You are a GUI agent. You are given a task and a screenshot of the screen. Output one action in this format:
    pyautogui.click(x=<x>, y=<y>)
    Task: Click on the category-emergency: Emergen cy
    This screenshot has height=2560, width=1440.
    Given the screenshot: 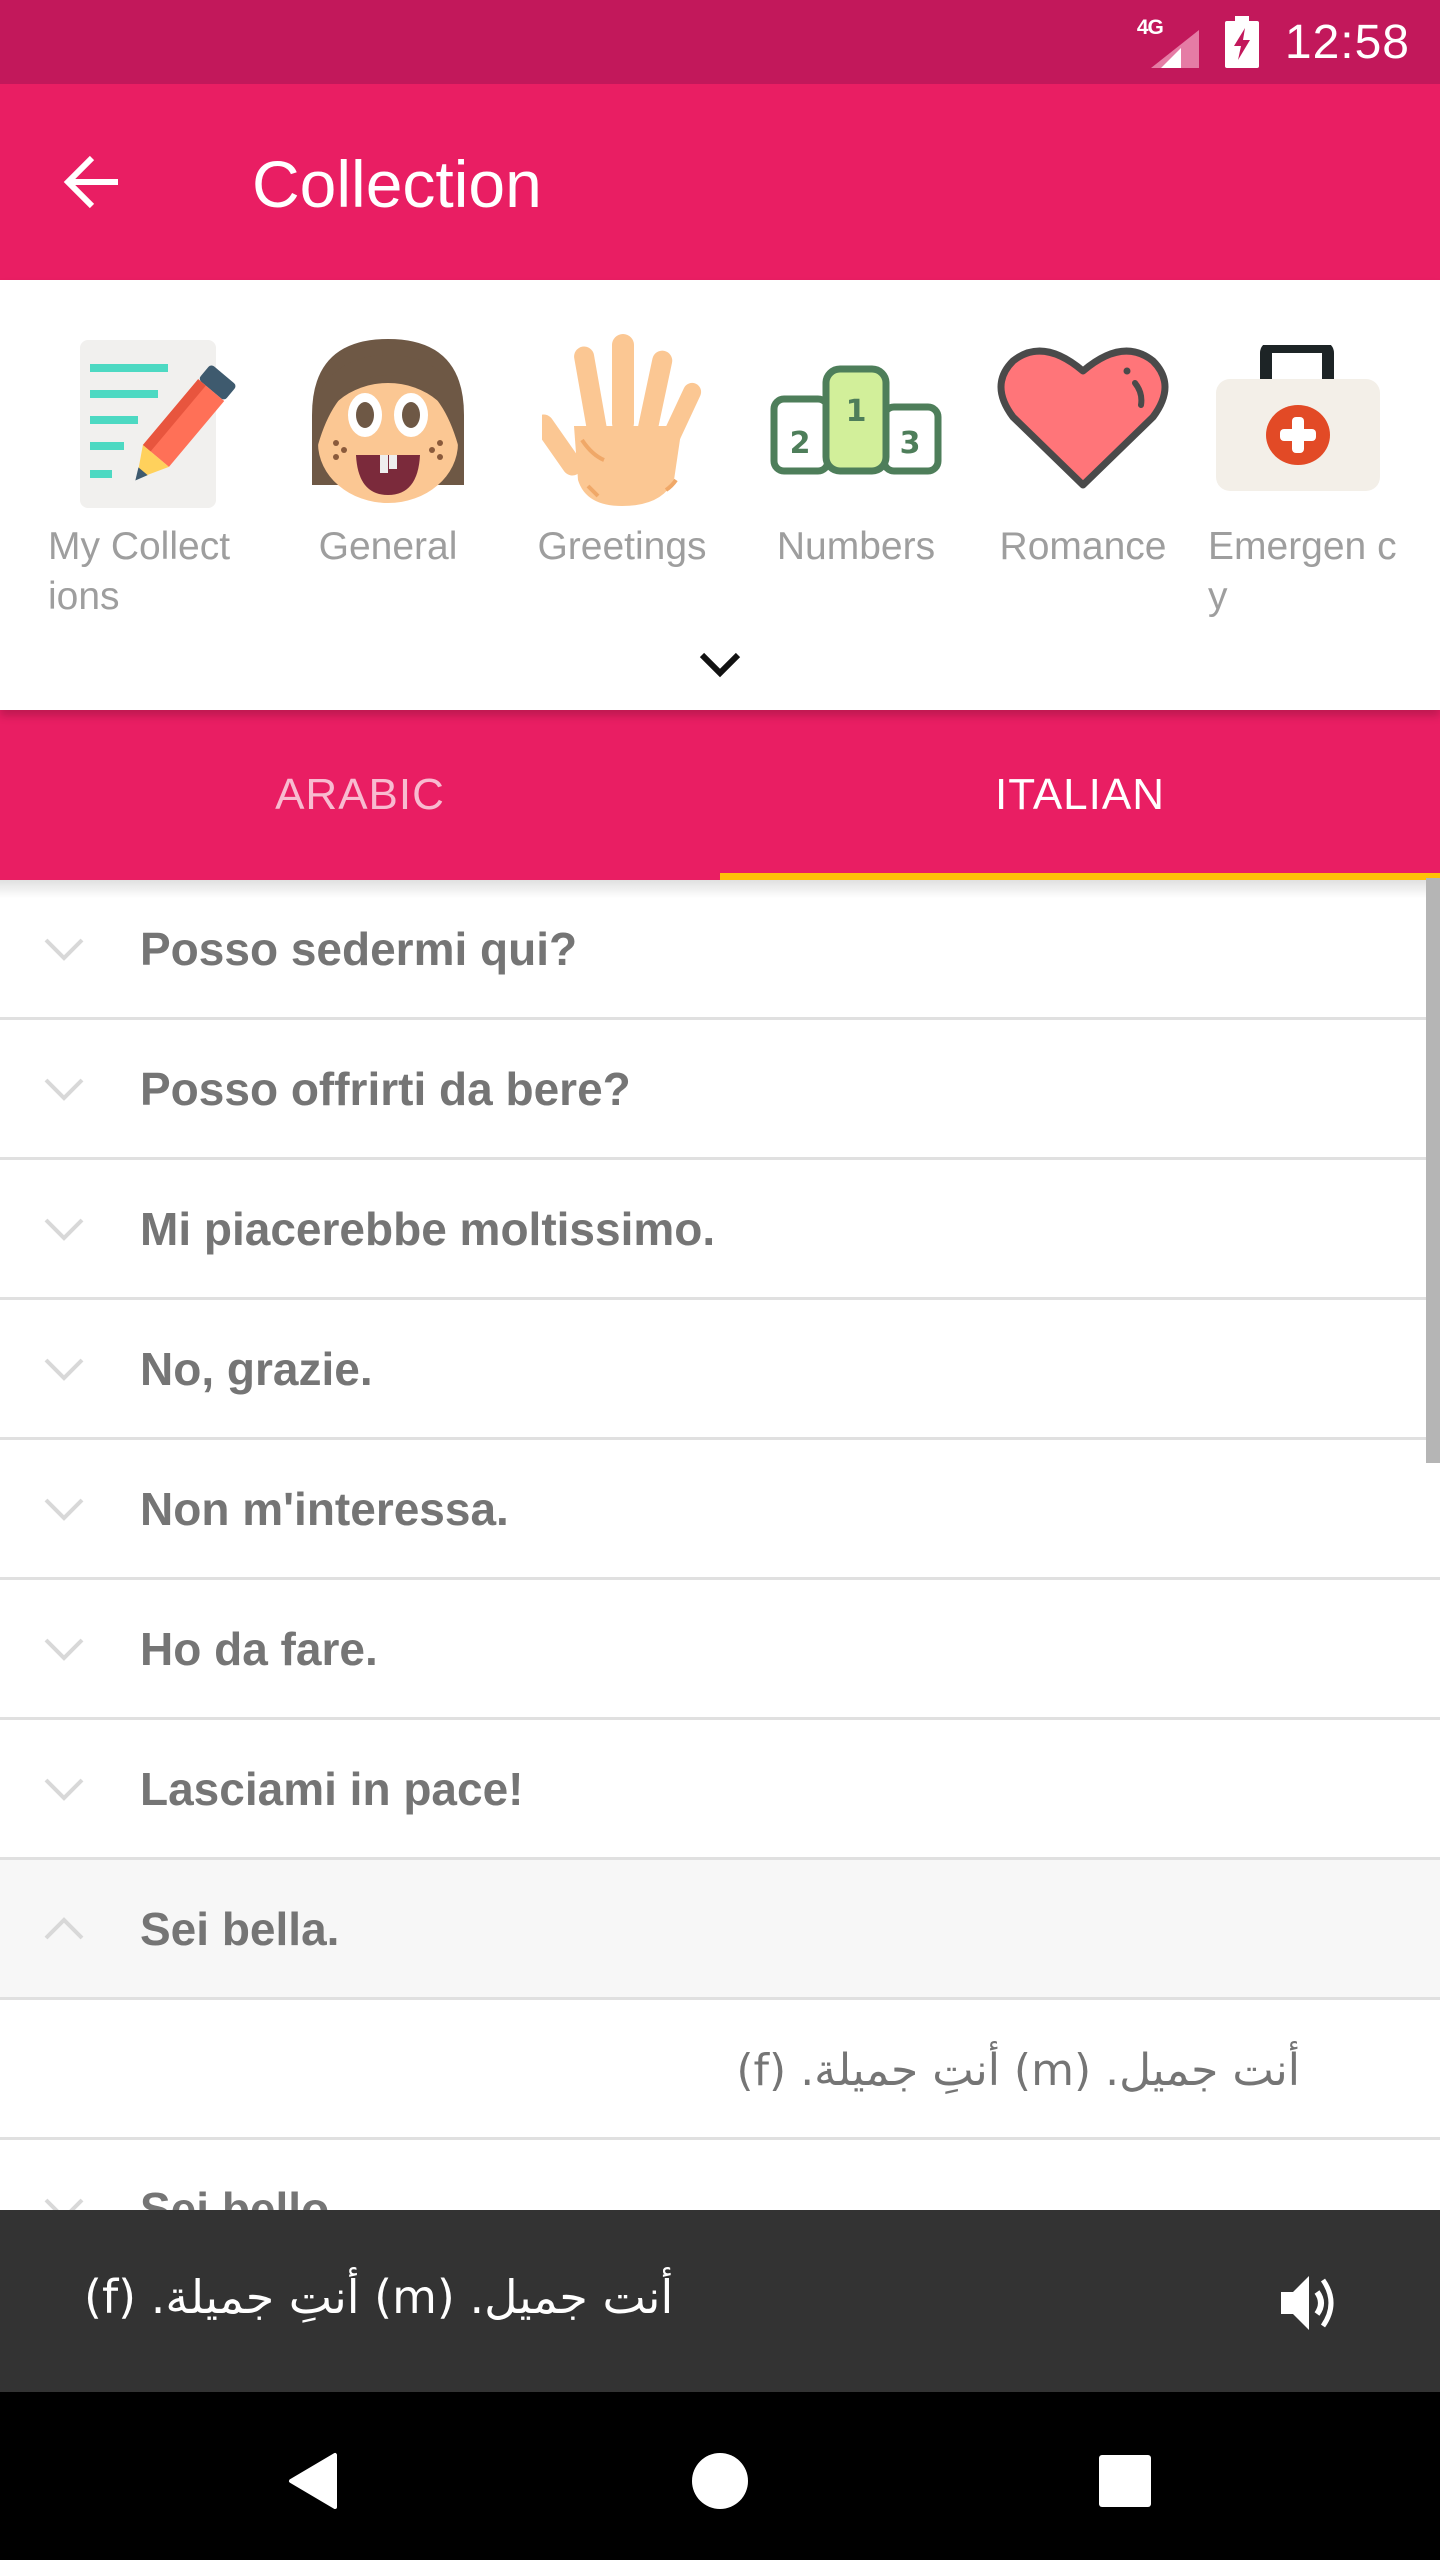 What is the action you would take?
    pyautogui.click(x=1308, y=476)
    